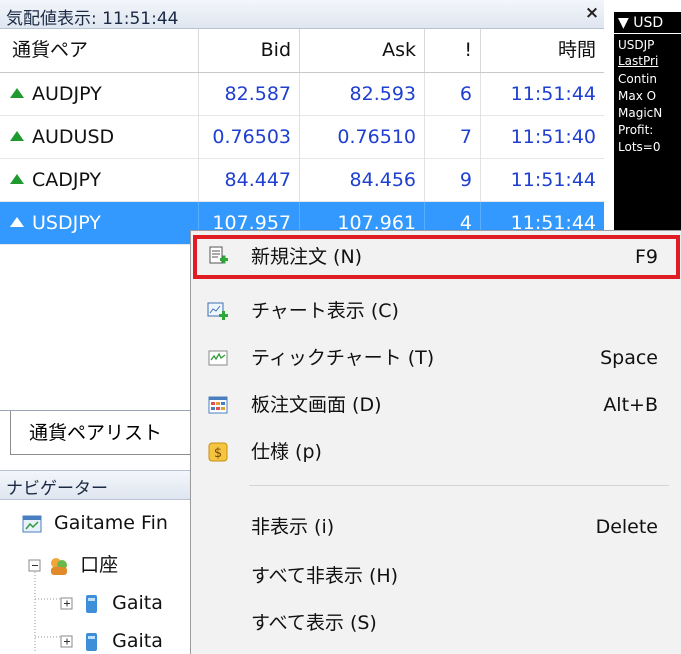  Describe the element at coordinates (325, 576) in the screenshot. I see `menu-item-label: すべて非表示 (H)` at that location.